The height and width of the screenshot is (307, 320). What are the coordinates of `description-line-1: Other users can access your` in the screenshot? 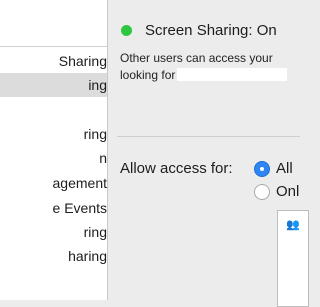 It's located at (196, 58).